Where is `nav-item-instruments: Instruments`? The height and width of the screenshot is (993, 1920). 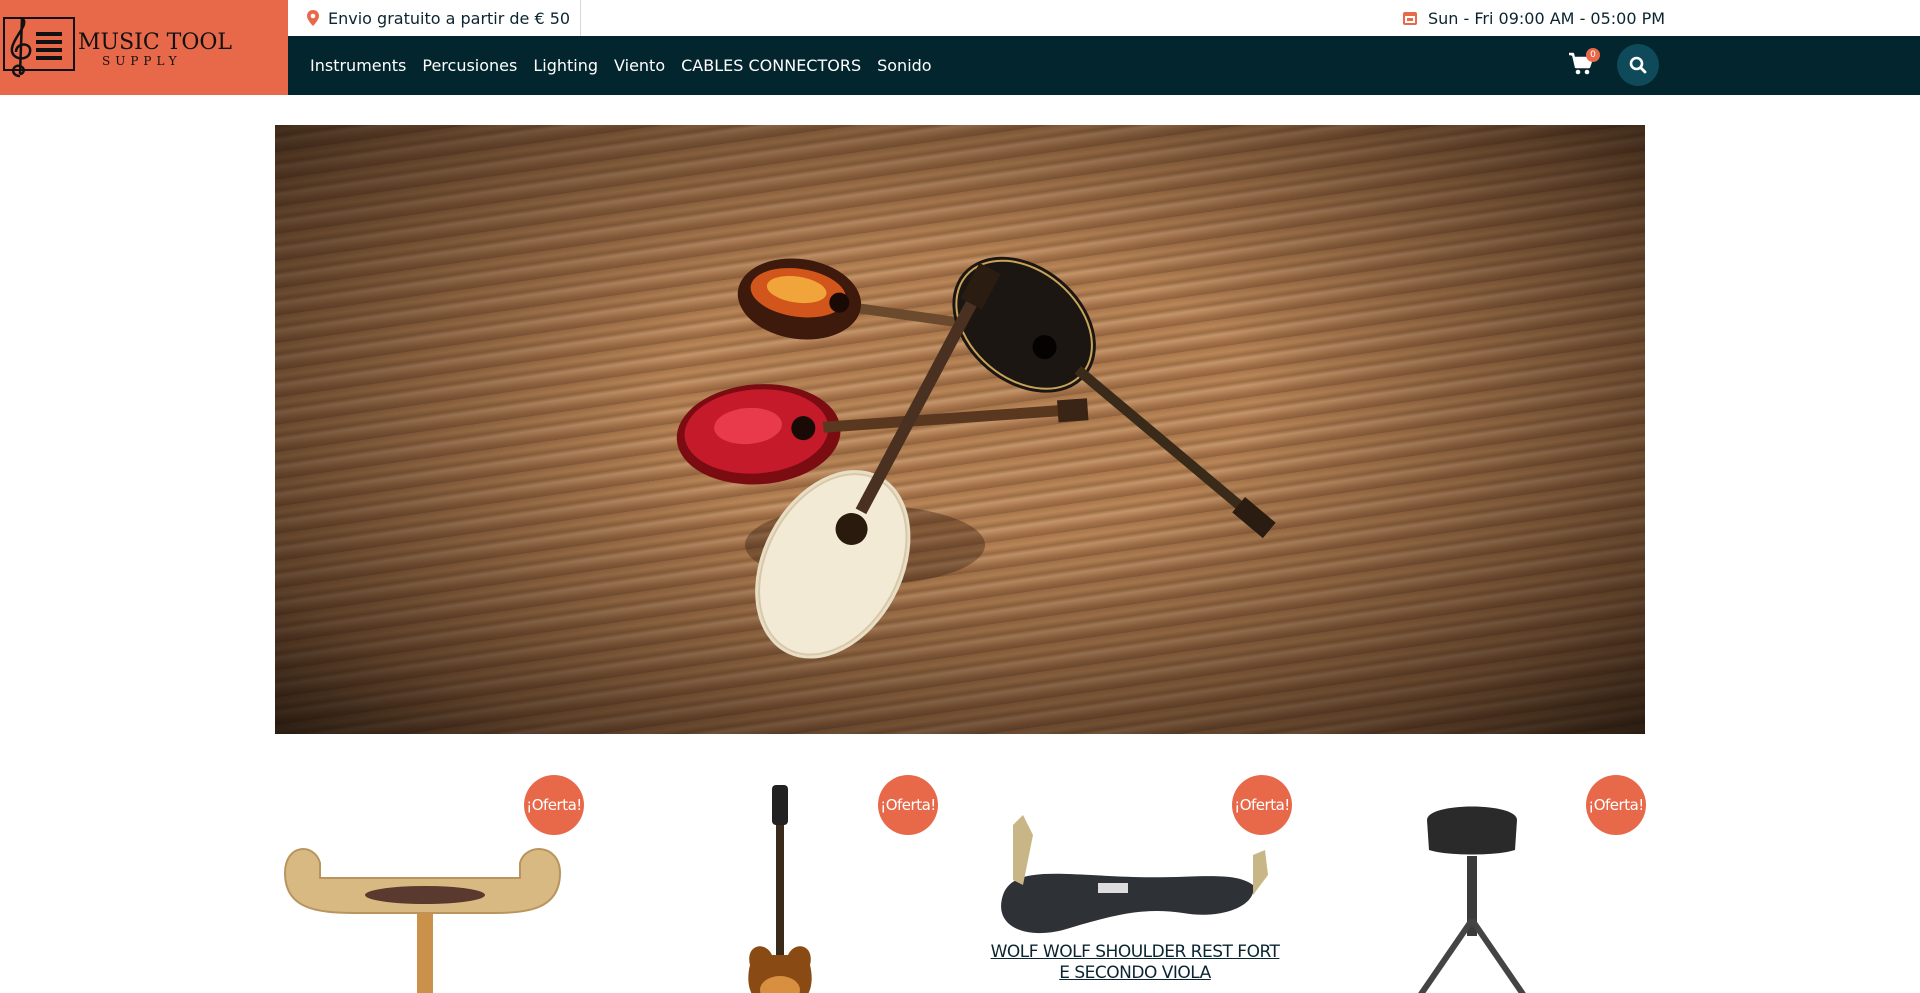
nav-item-instruments: Instruments is located at coordinates (358, 65).